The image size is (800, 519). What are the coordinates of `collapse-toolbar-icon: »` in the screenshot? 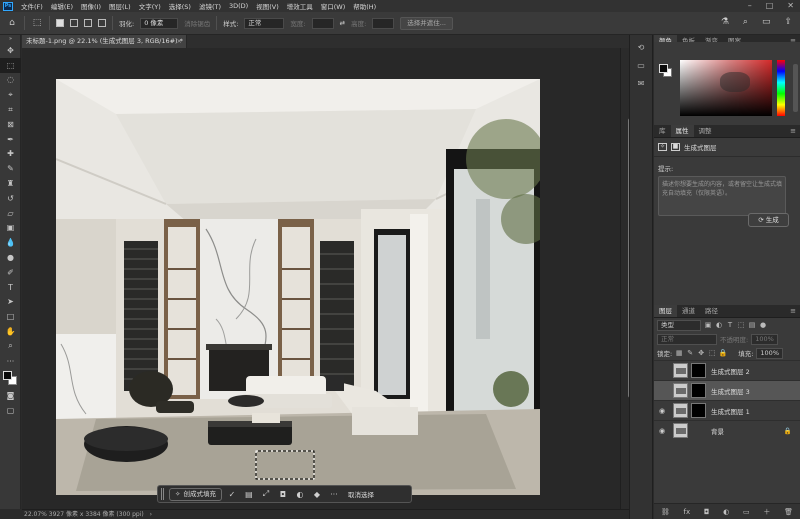 It's located at (10, 39).